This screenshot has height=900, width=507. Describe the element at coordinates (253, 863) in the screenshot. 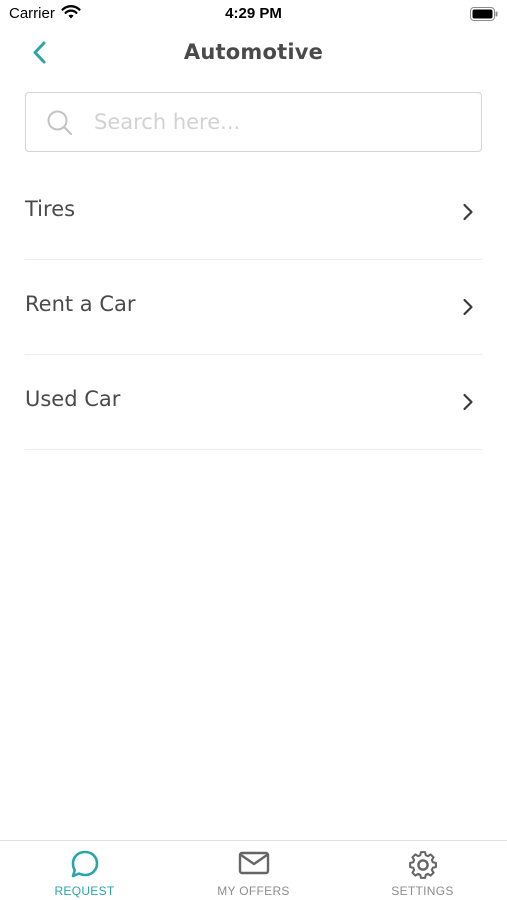

I see `envelope-icon` at that location.